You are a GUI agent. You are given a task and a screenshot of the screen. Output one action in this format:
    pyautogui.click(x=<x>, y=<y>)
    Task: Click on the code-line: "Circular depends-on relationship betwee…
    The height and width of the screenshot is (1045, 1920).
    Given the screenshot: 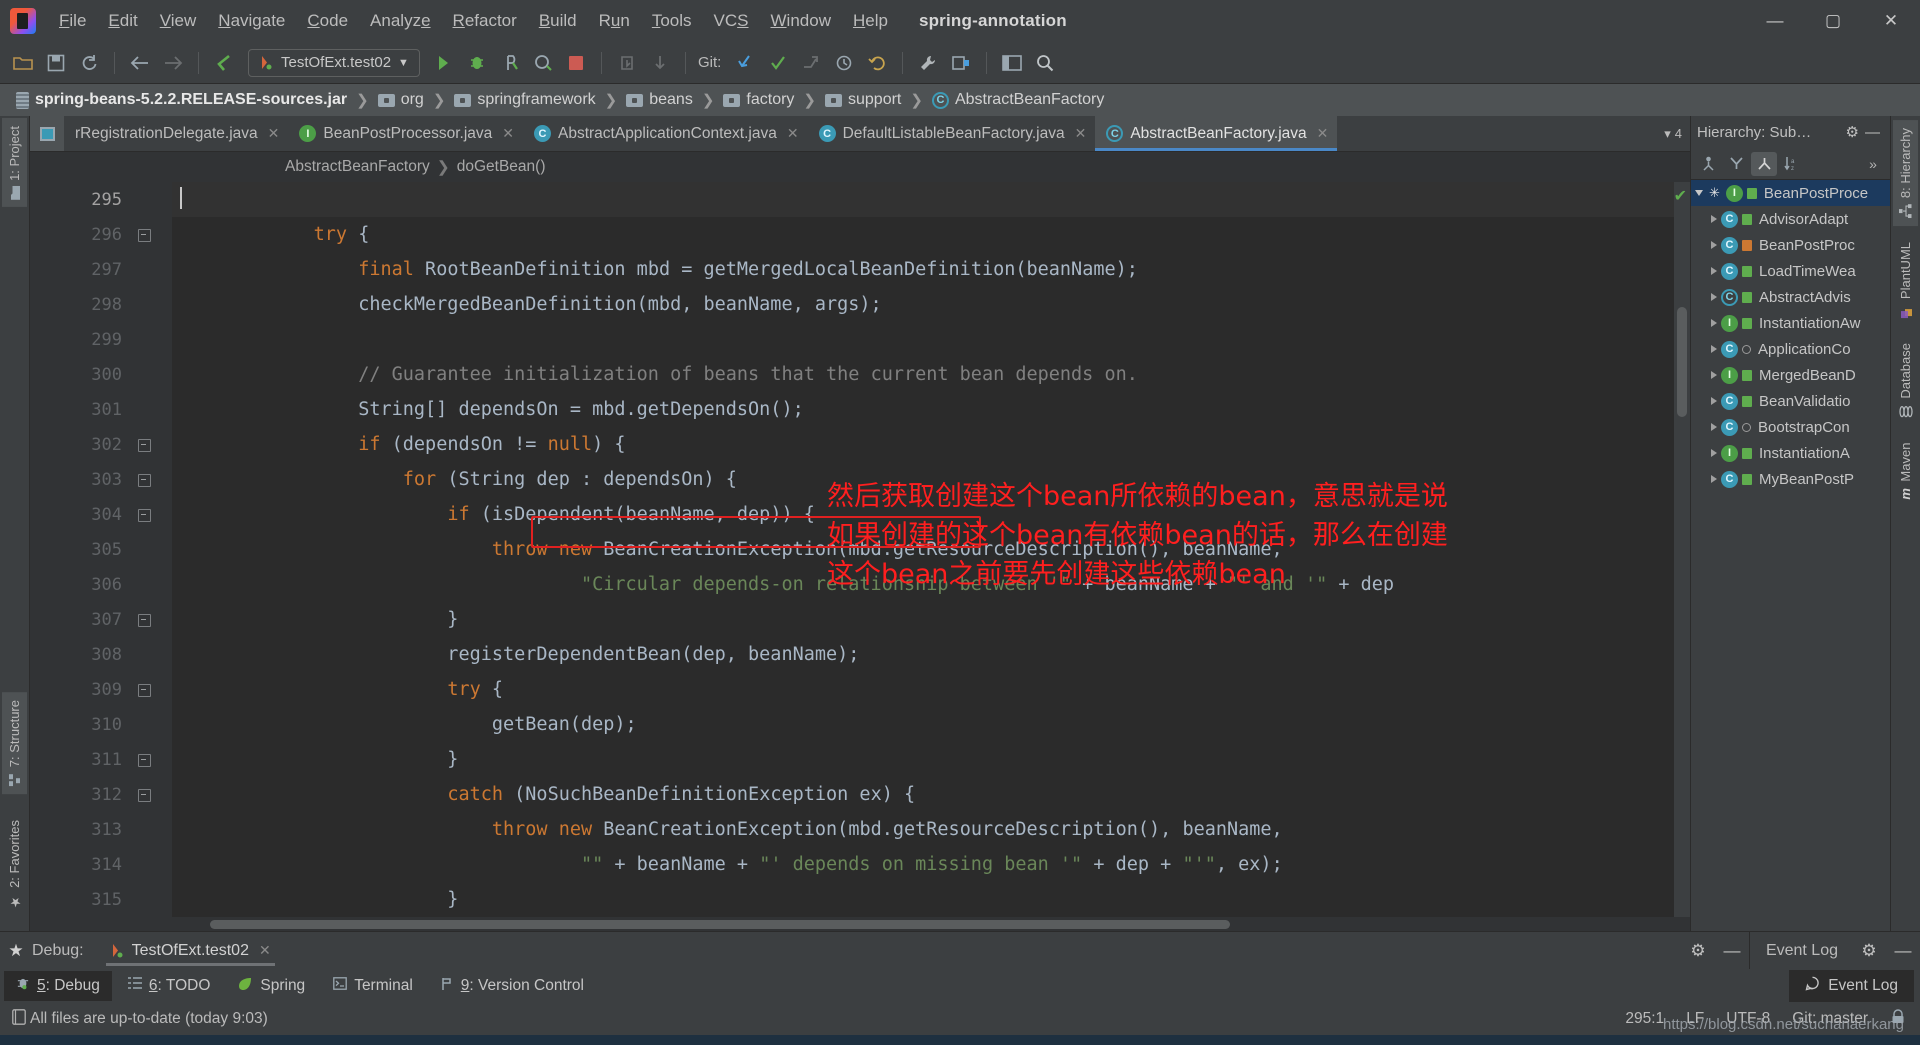 What is the action you would take?
    pyautogui.click(x=923, y=584)
    